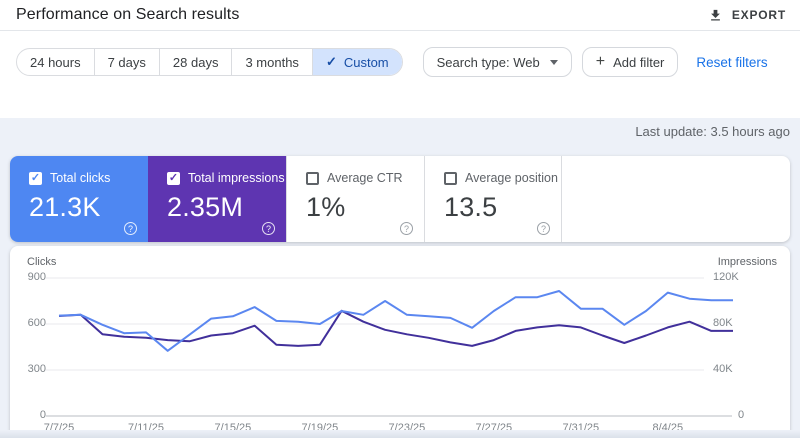  What do you see at coordinates (488, 62) in the screenshot?
I see `search-type-label: Search type: Web` at bounding box center [488, 62].